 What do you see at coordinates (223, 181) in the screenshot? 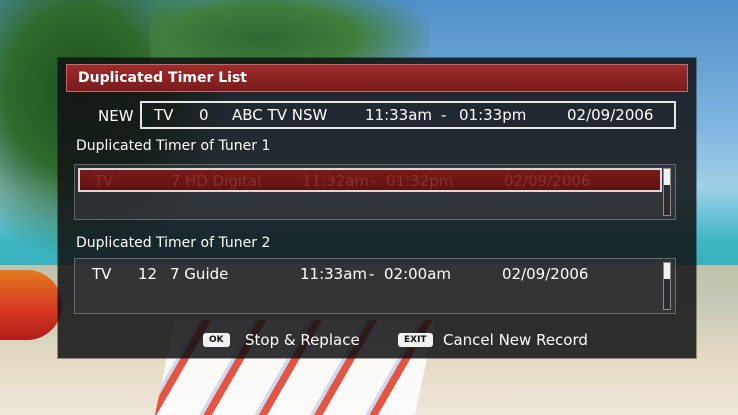
I see `row-channel-name: HD Digital` at bounding box center [223, 181].